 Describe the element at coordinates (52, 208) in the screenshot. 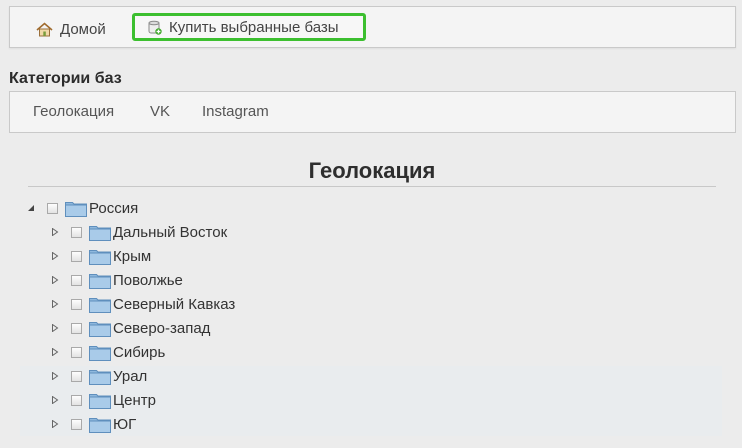

I see `tree-checkbox-root` at that location.